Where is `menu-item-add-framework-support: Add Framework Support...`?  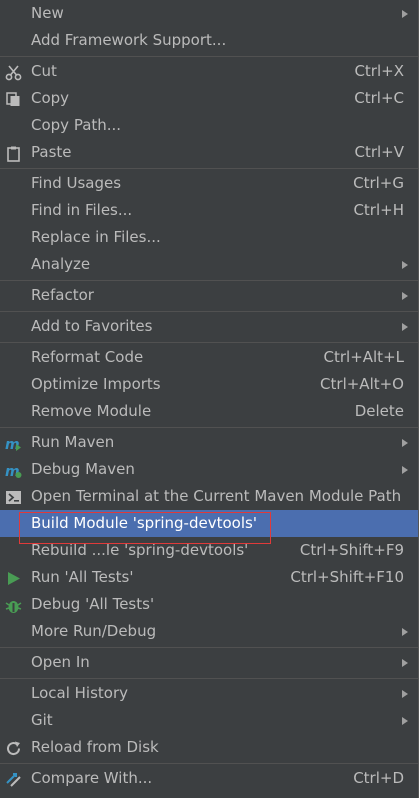 menu-item-add-framework-support: Add Framework Support... is located at coordinates (209, 40).